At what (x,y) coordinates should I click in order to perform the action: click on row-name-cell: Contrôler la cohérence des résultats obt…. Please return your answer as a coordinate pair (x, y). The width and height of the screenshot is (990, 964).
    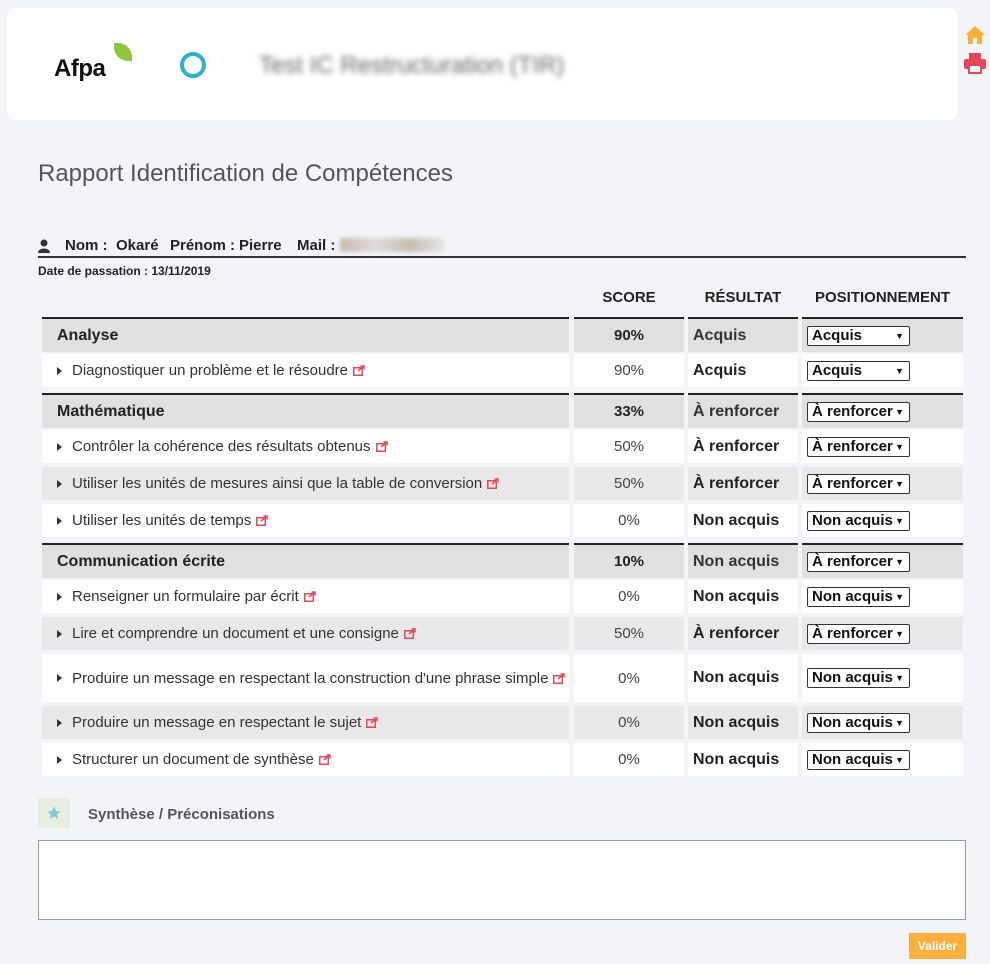
    Looking at the image, I should click on (305, 446).